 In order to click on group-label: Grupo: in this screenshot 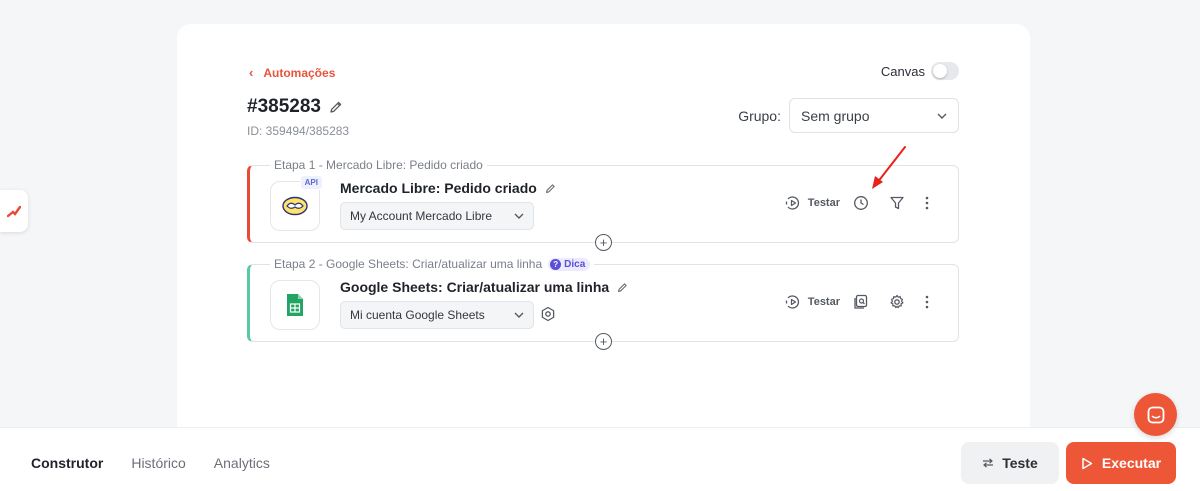, I will do `click(759, 115)`.